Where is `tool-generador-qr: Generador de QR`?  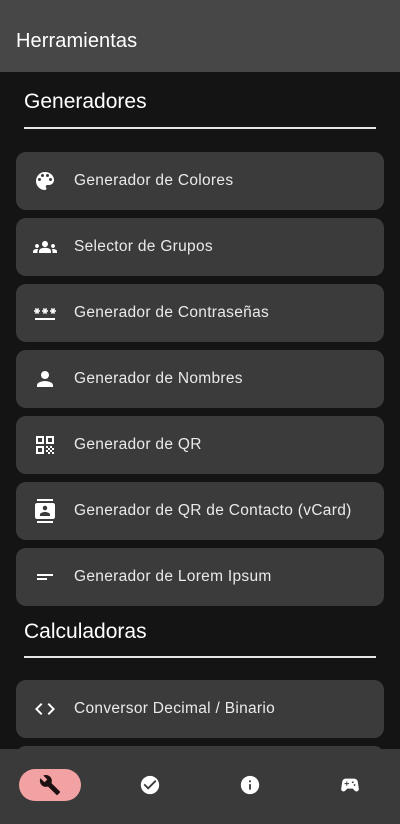
tool-generador-qr: Generador de QR is located at coordinates (200, 445).